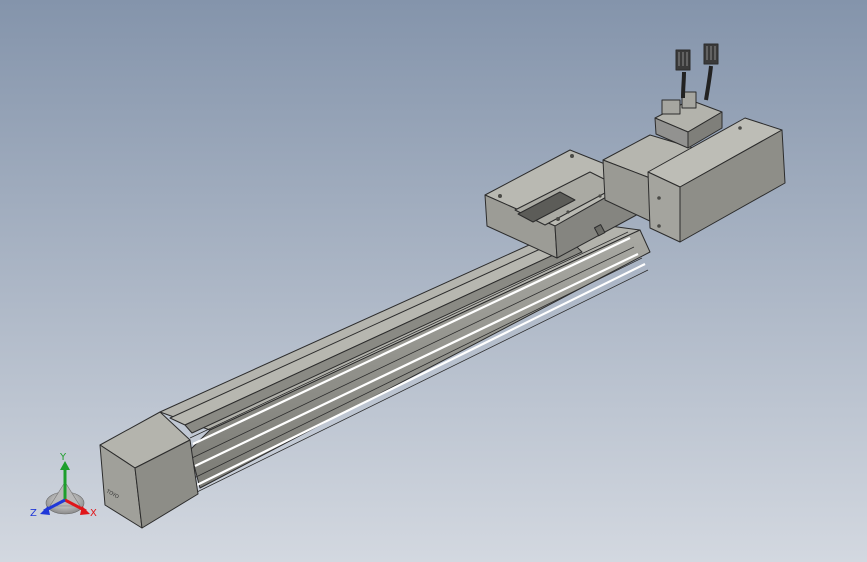 The width and height of the screenshot is (867, 562). I want to click on x-axis-label: X, so click(93, 513).